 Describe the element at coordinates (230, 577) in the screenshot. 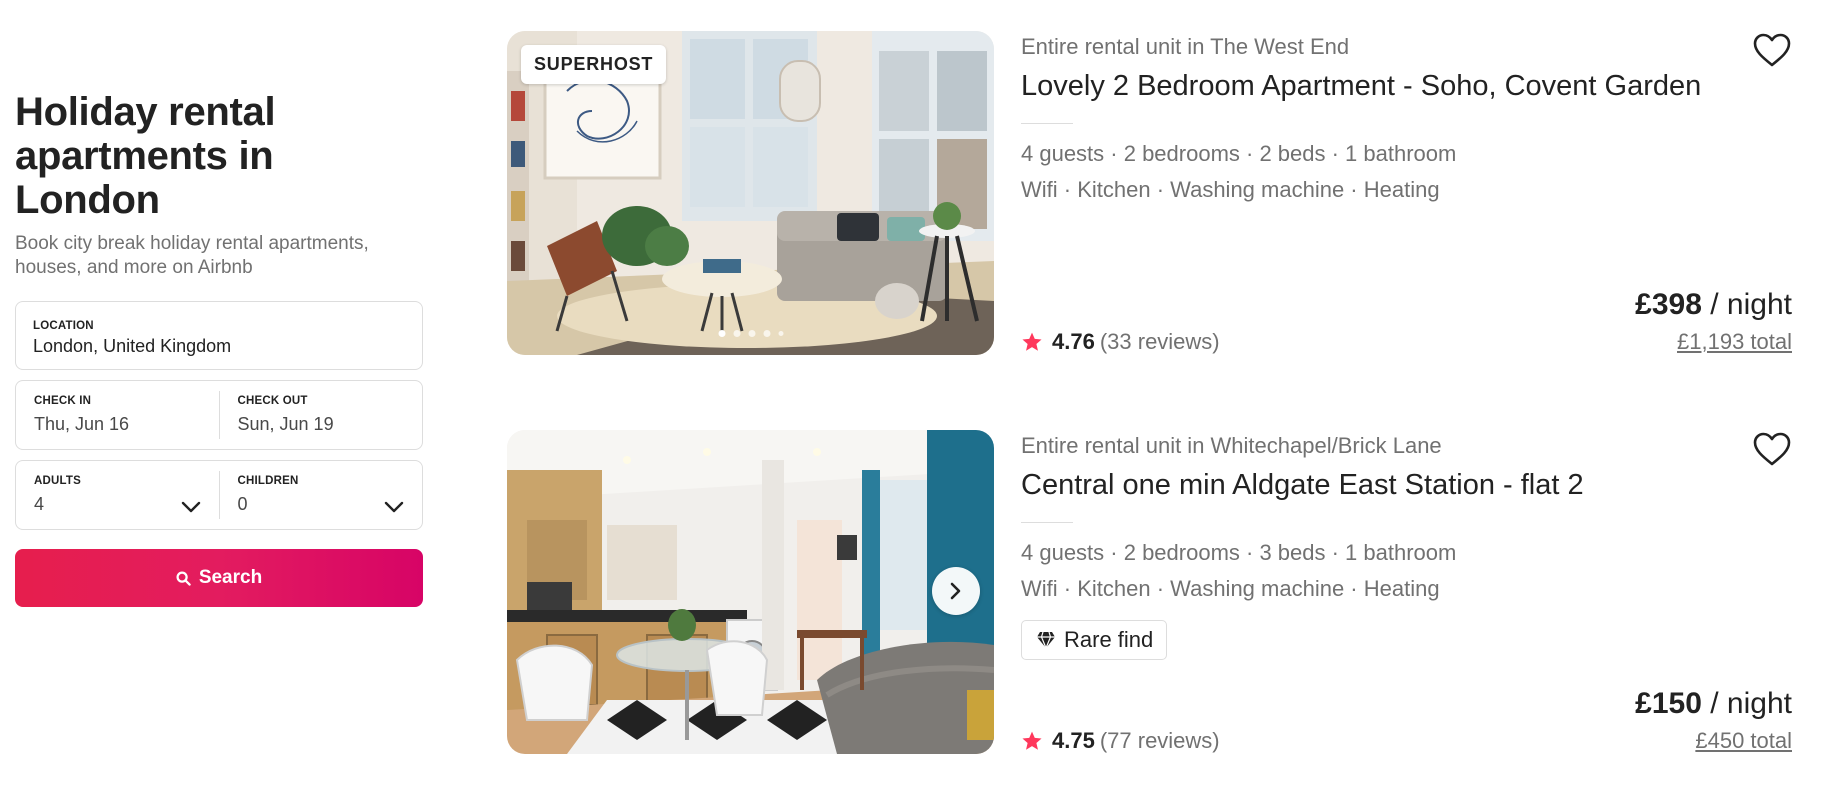

I see `search-button-label: Search` at that location.